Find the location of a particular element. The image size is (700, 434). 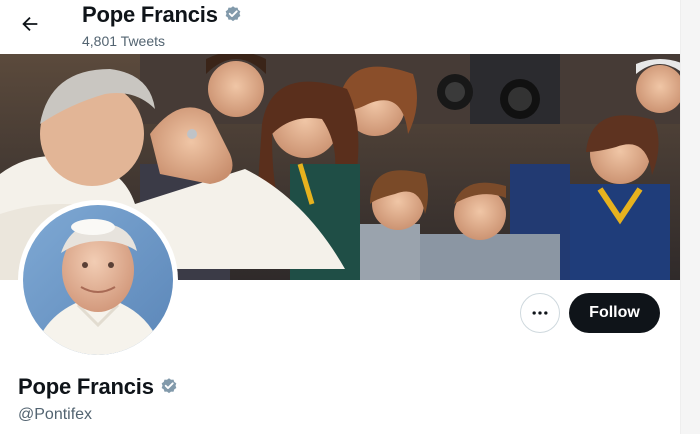

more-options-button is located at coordinates (540, 313).